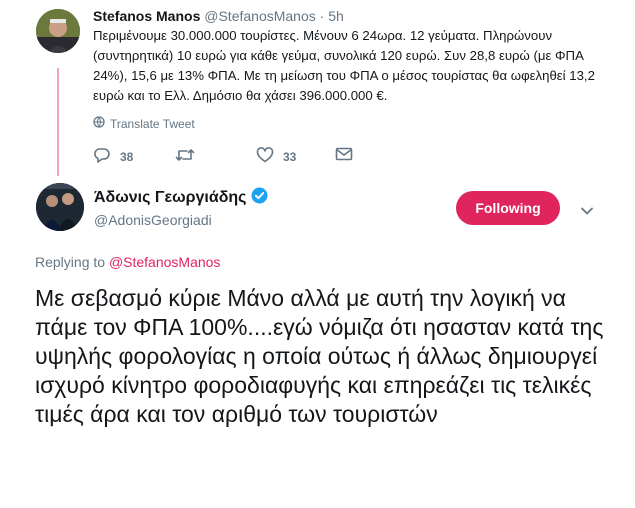 The image size is (635, 508). What do you see at coordinates (113, 156) in the screenshot?
I see `reply-button: 38` at bounding box center [113, 156].